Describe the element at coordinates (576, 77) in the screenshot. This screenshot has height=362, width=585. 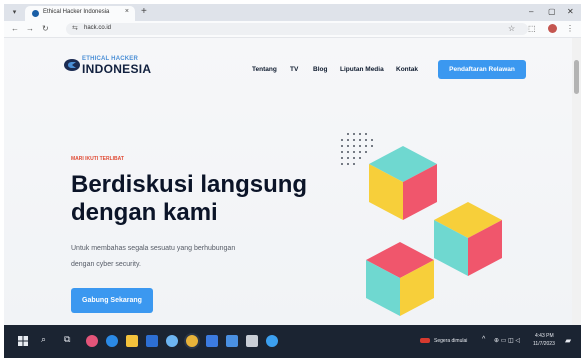
I see `scrollbar-thumb` at that location.